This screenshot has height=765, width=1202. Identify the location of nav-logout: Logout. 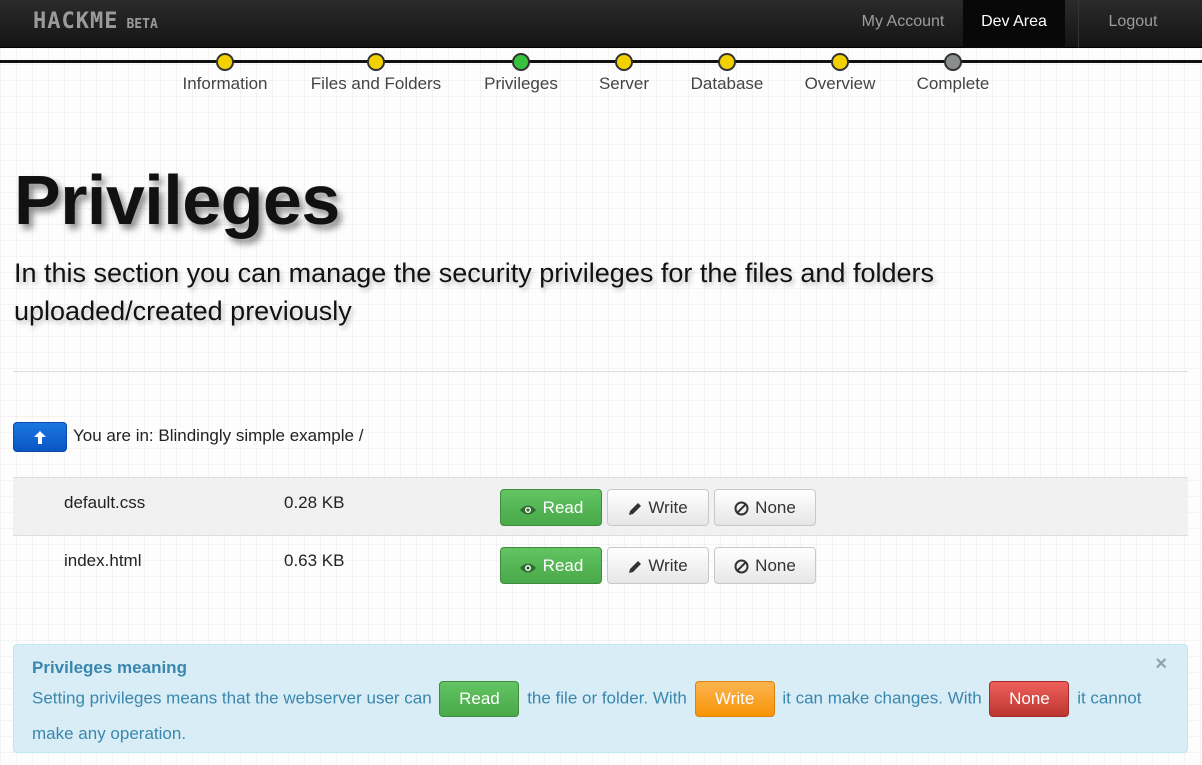
(1133, 24).